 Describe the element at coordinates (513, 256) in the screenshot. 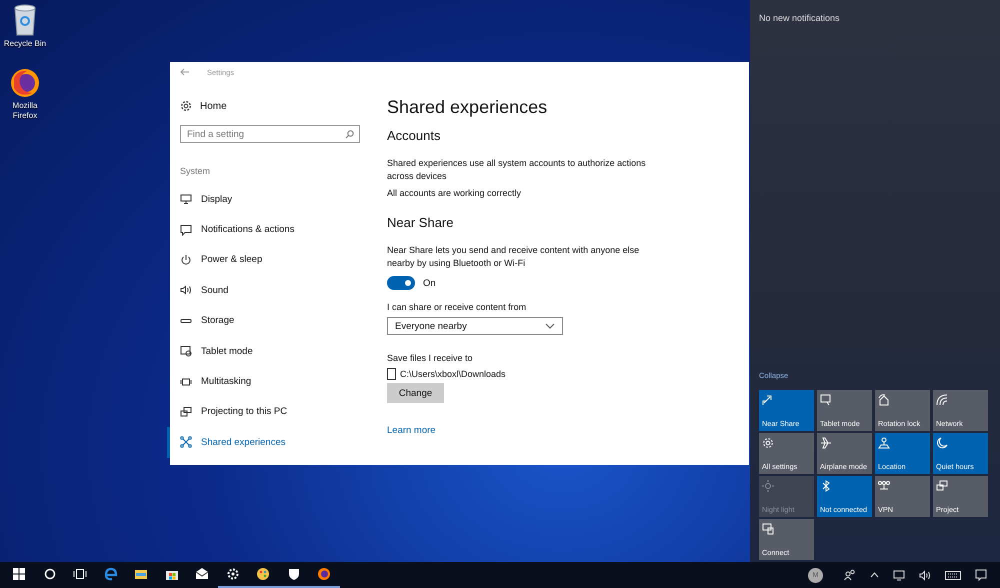

I see `description-text: Near Share lets you send and receive content with anyone else nearby by using Bluetooth or Wi-Fi` at that location.